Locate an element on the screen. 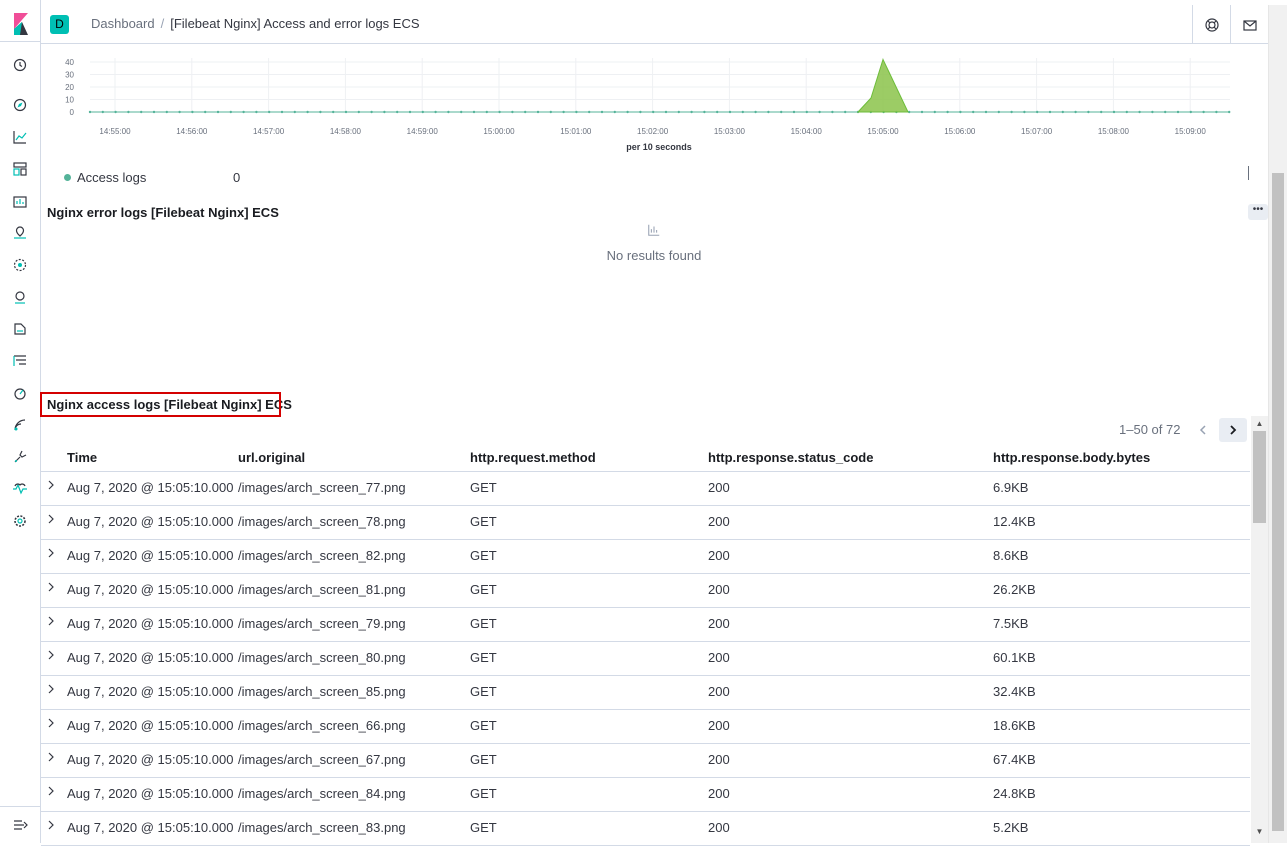 This screenshot has height=846, width=1287. canvas-icon is located at coordinates (20, 201).